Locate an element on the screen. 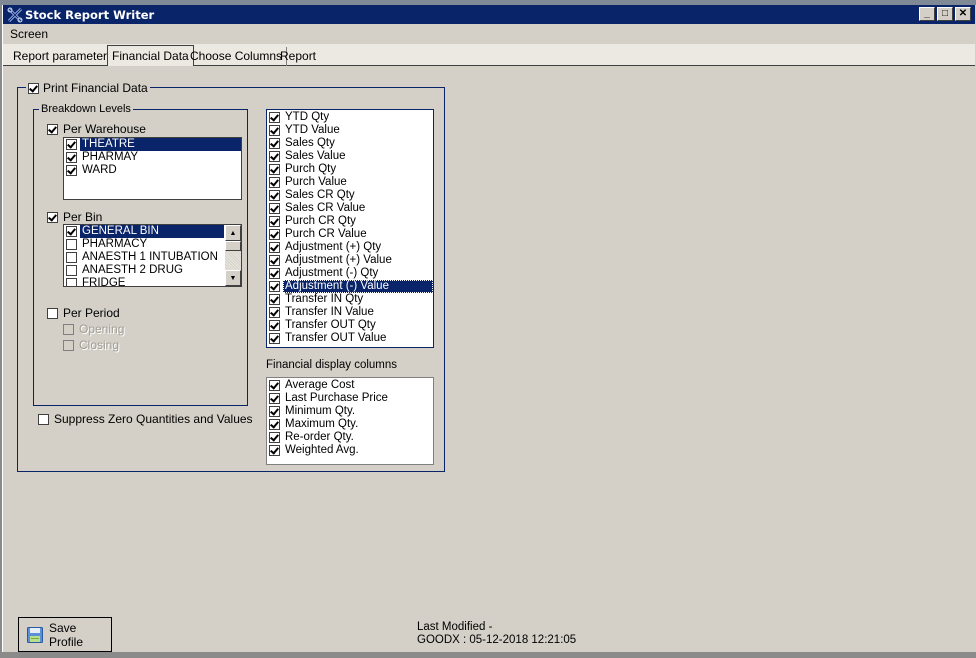 Image resolution: width=976 pixels, height=658 pixels. close-button: ✕ is located at coordinates (963, 14).